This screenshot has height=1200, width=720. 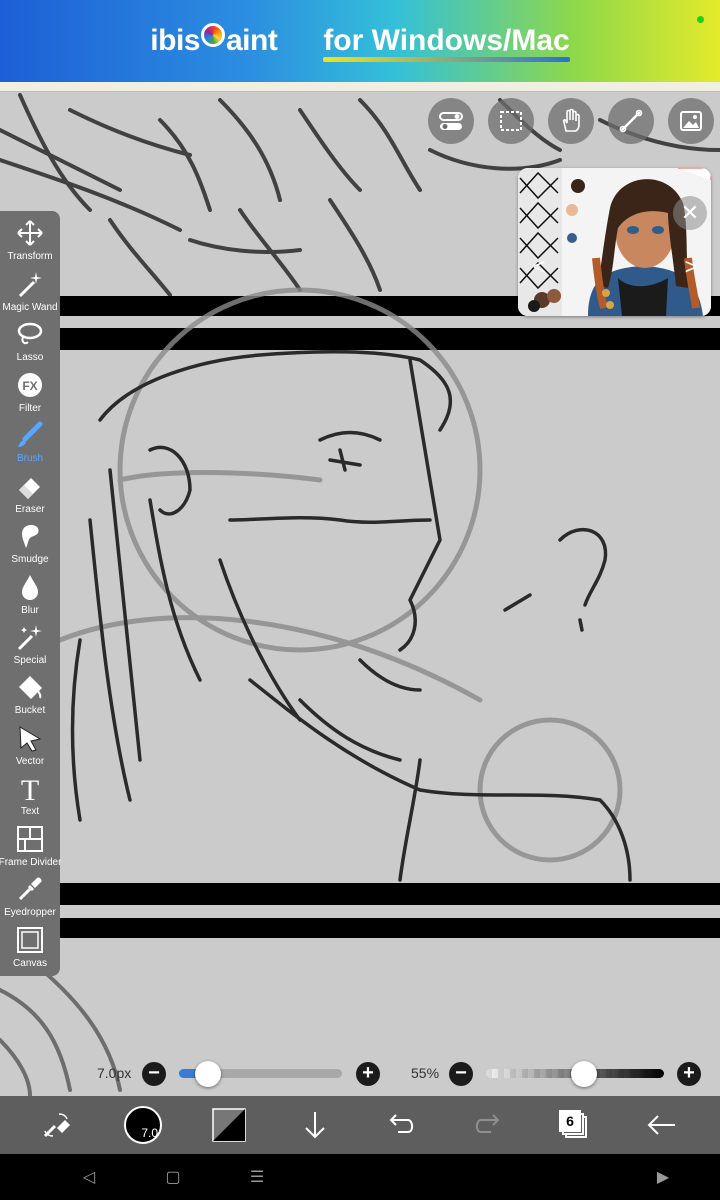 I want to click on menu-icon: ☰, so click(x=257, y=1177).